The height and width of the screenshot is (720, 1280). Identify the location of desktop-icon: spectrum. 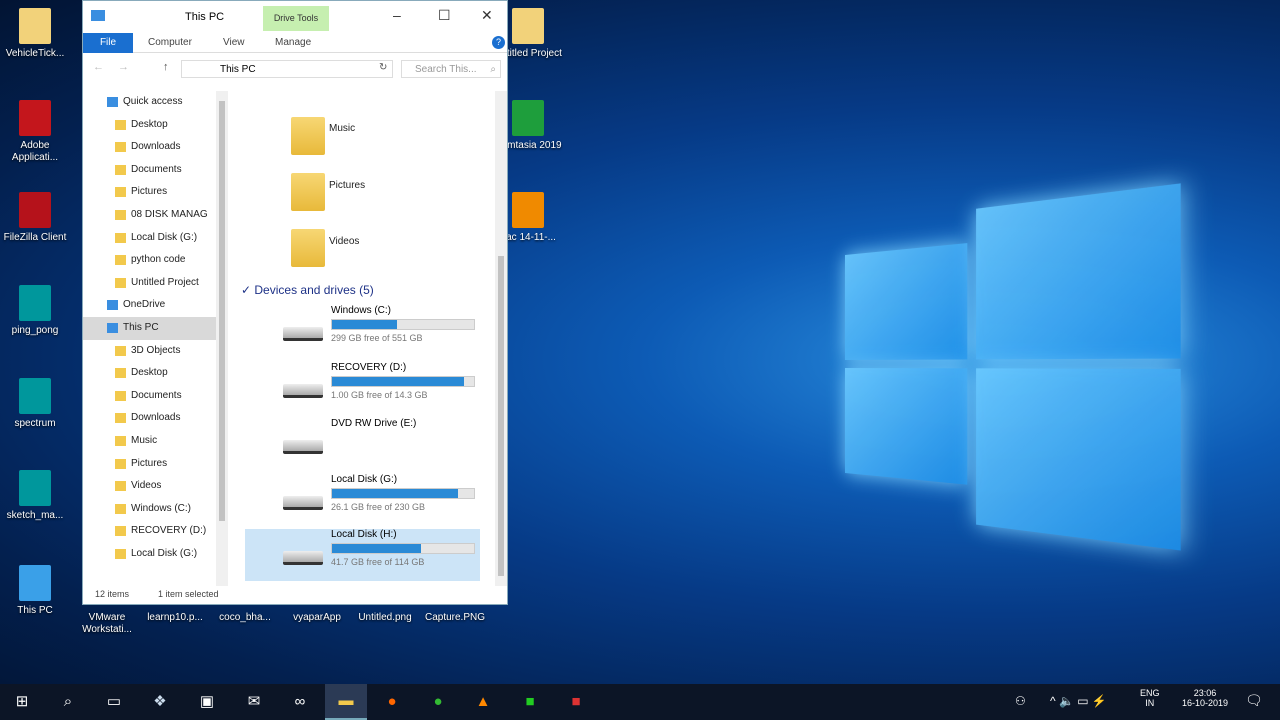
(35, 404).